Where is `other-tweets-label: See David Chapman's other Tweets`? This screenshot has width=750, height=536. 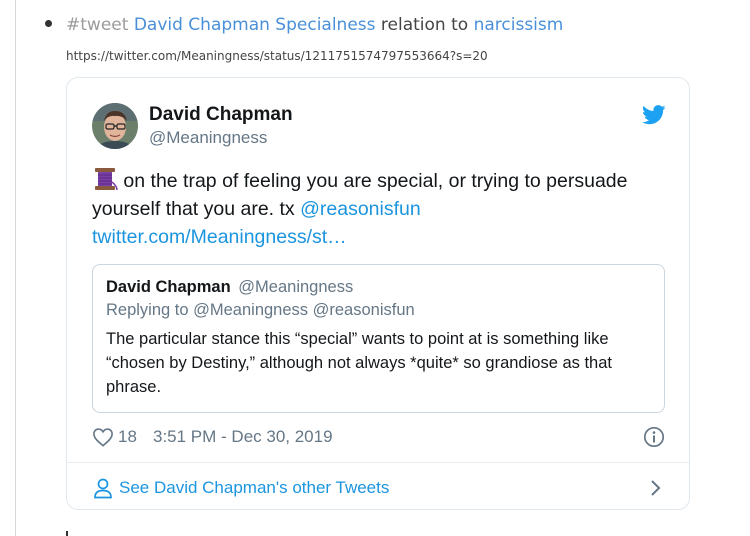
other-tweets-label: See David Chapman's other Tweets is located at coordinates (254, 487).